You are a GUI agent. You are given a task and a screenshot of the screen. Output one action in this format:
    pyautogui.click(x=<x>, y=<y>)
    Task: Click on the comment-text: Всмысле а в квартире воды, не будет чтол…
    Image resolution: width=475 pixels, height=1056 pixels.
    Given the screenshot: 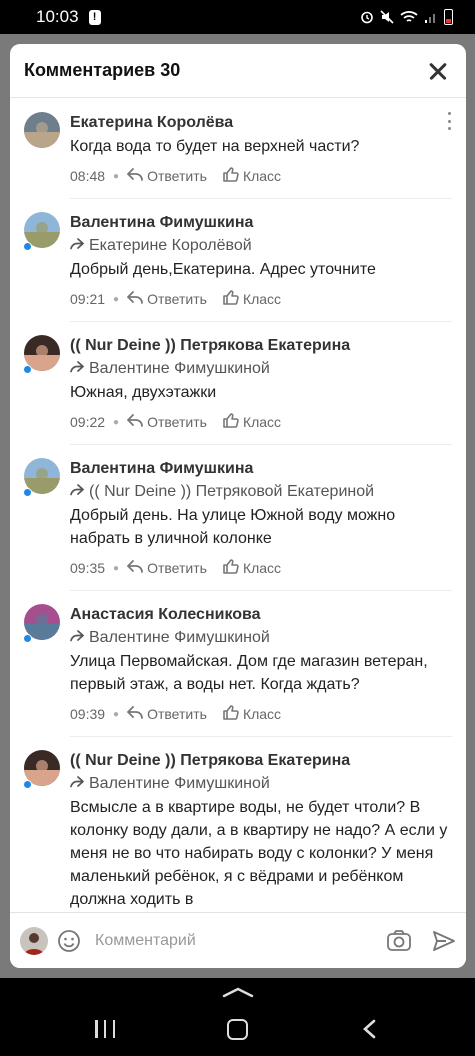 What is the action you would take?
    pyautogui.click(x=259, y=853)
    